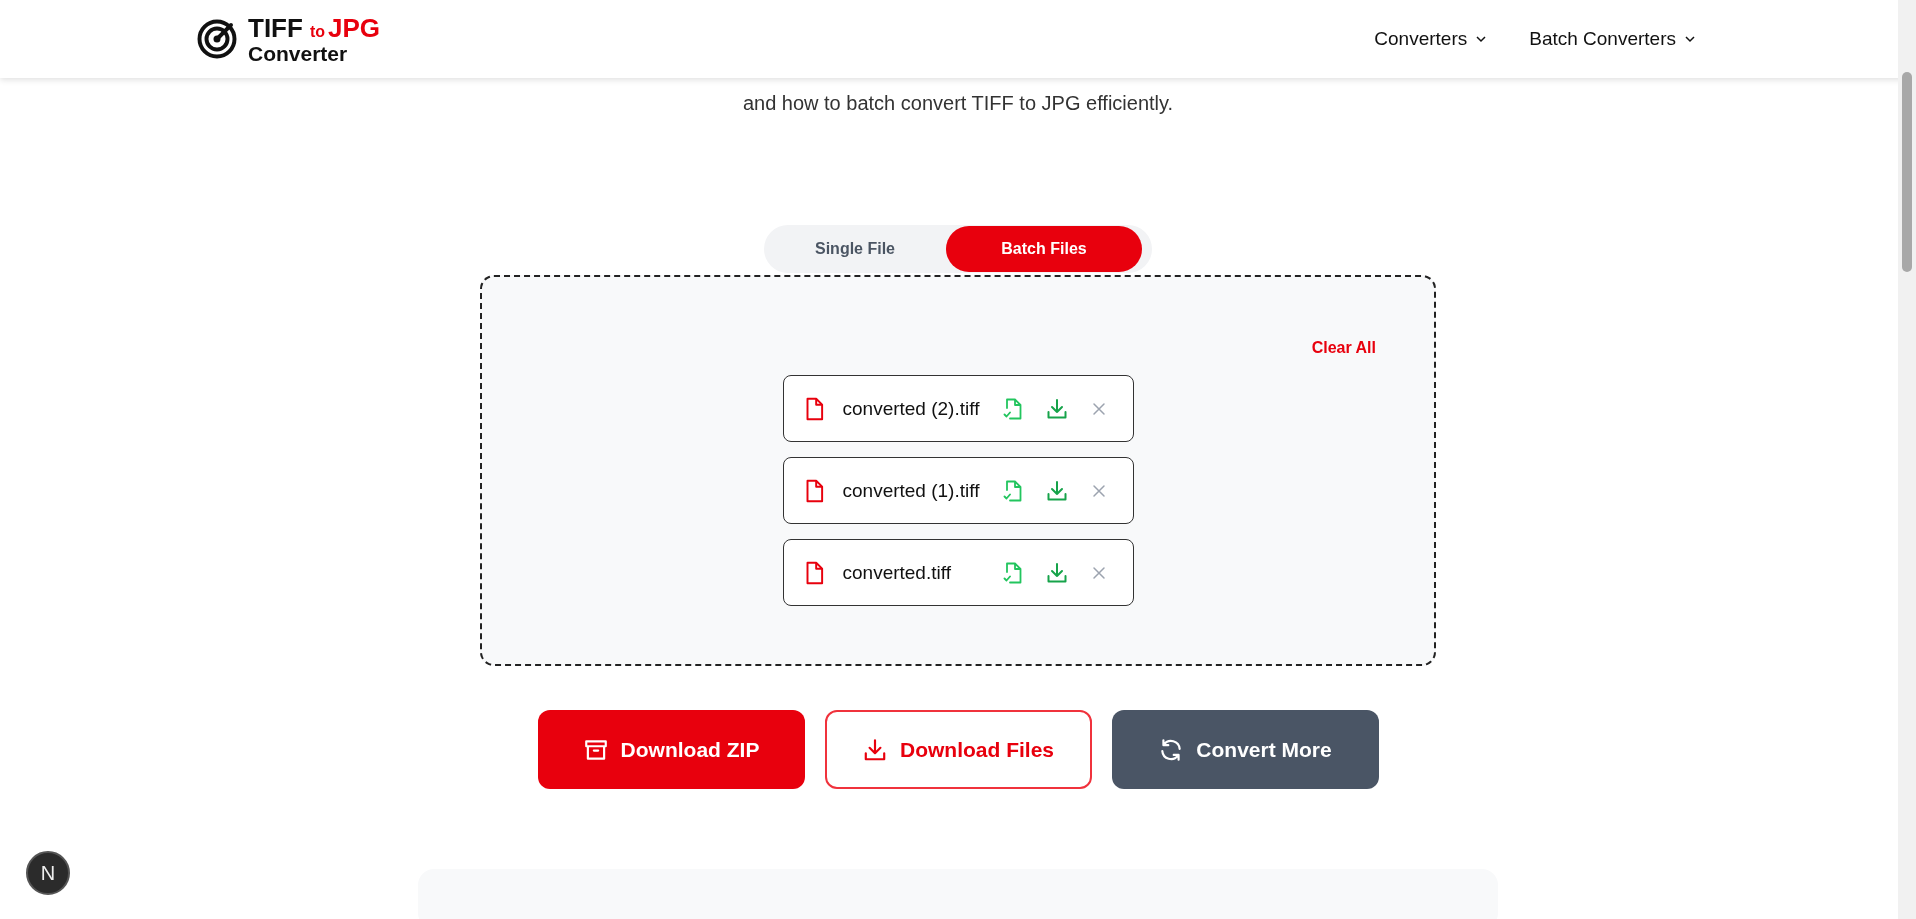 The height and width of the screenshot is (919, 1916). I want to click on dev-badge: N, so click(48, 873).